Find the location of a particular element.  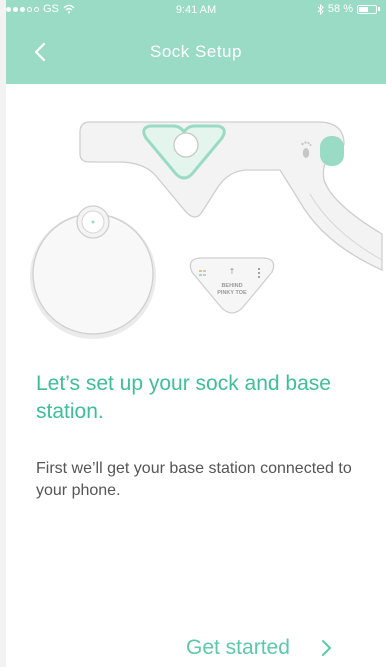

status-right: 58 % is located at coordinates (348, 9).